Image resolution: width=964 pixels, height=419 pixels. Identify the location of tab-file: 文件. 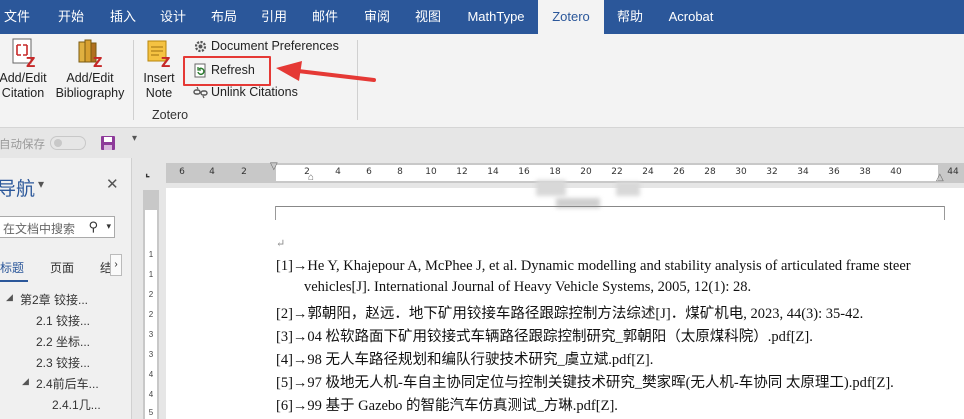
(17, 17).